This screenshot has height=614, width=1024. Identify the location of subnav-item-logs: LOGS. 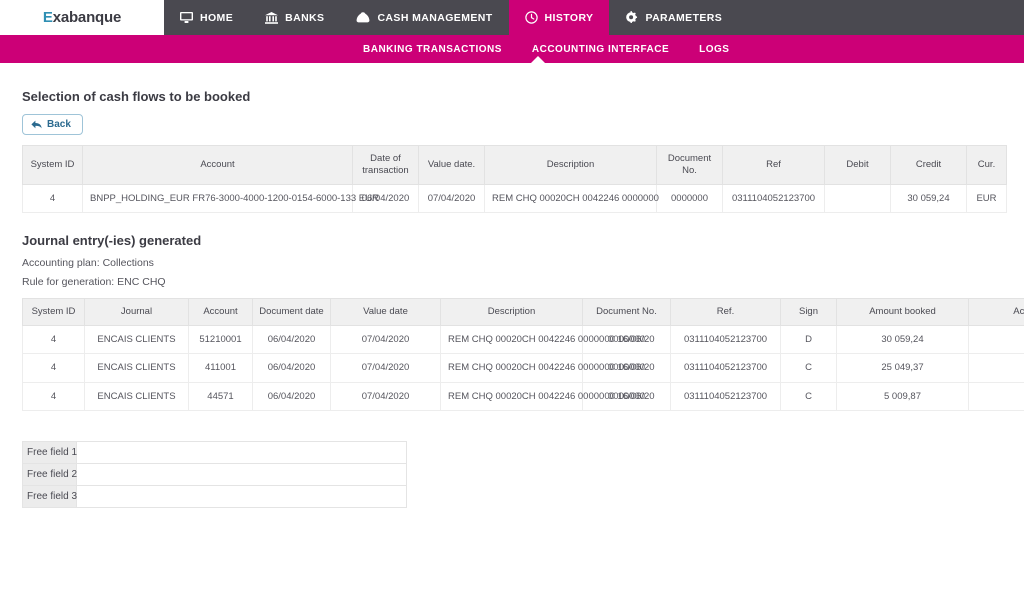
(714, 49).